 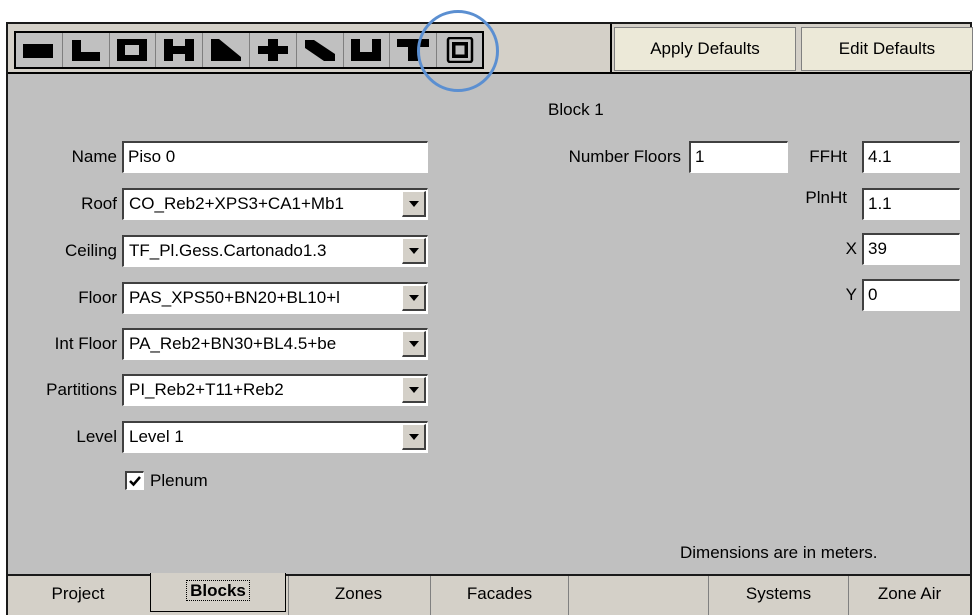 I want to click on tab-zones: Zones, so click(x=358, y=595).